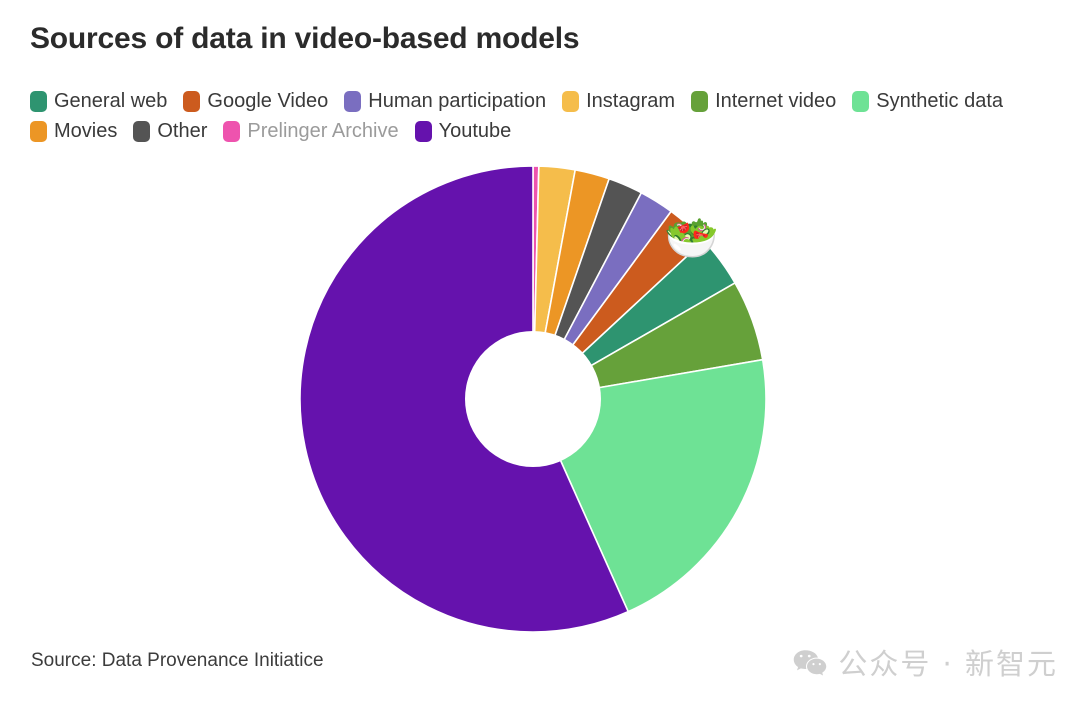  I want to click on pie-slice-human-participation, so click(602, 295).